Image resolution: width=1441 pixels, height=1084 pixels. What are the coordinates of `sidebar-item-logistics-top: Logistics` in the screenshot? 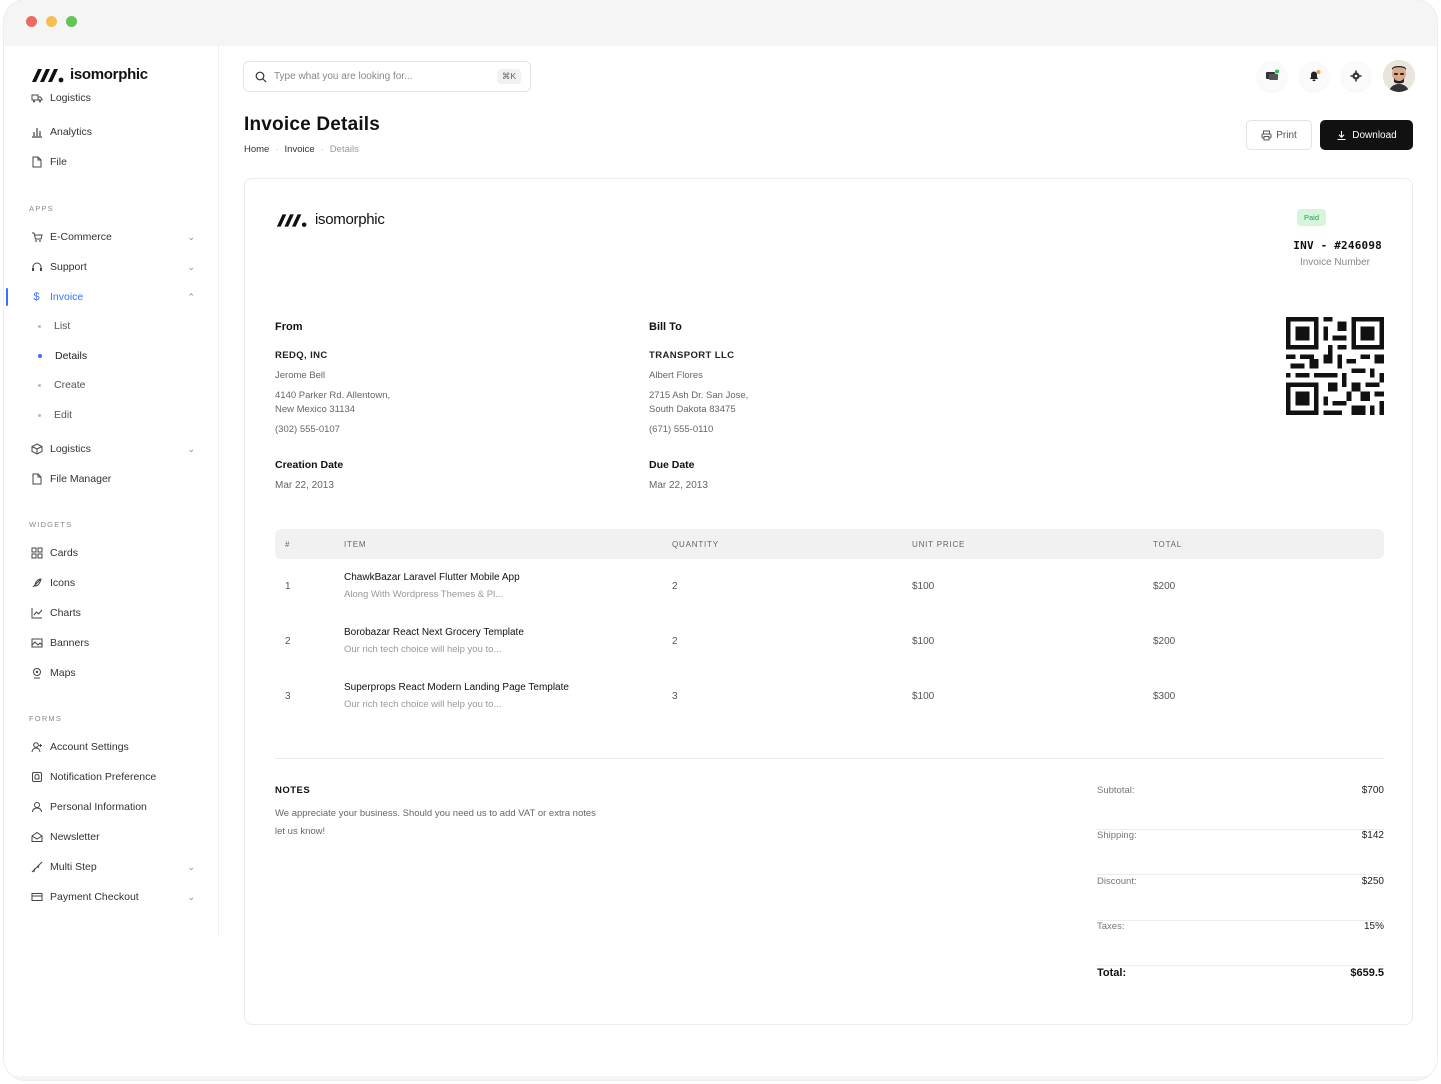 It's located at (111, 98).